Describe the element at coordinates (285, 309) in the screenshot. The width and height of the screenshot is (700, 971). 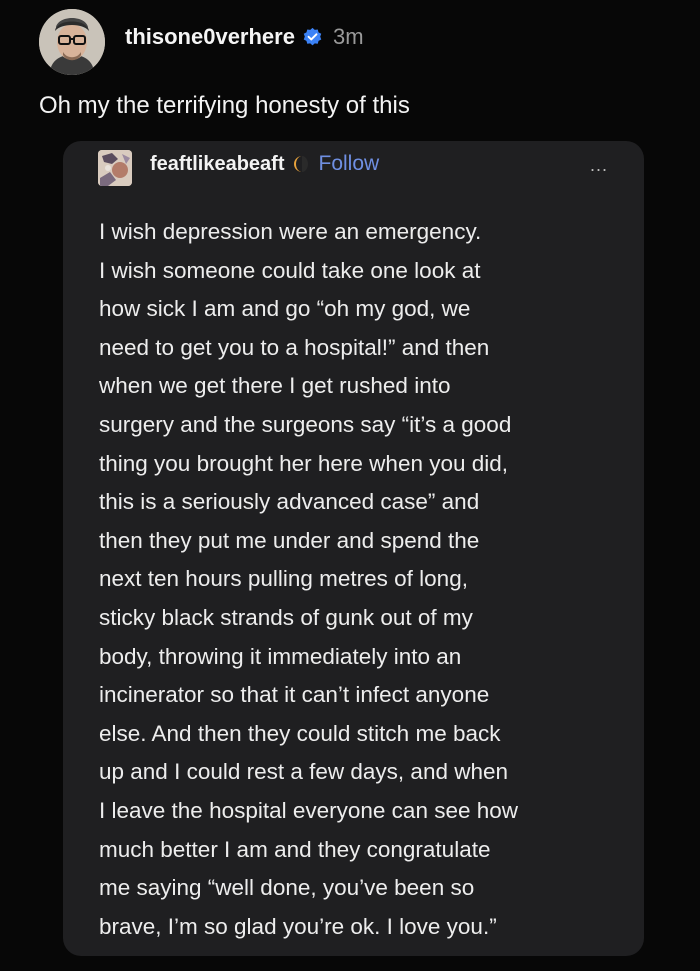
I see `body-line: how sick I am and go “oh my god, we` at that location.